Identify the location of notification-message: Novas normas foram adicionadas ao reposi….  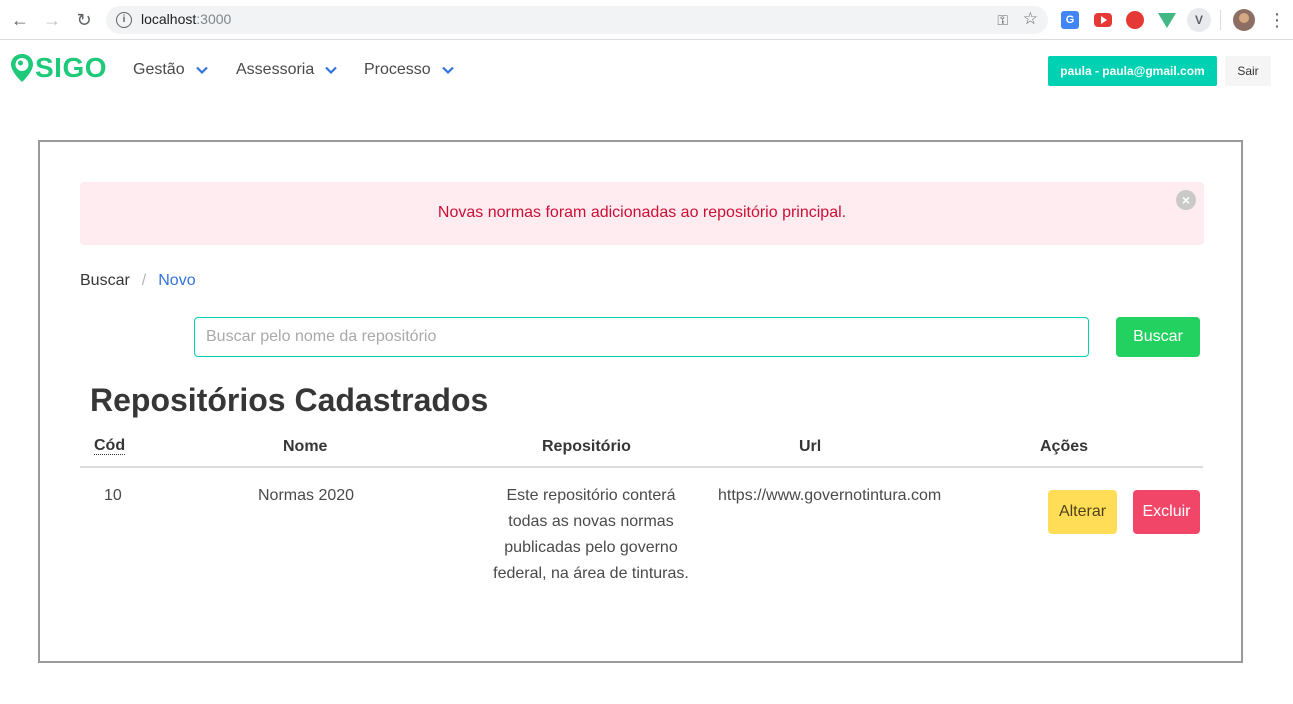
(642, 212).